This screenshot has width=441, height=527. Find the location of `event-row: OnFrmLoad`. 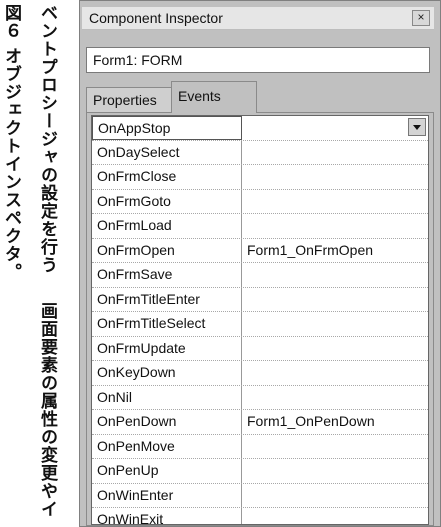

event-row: OnFrmLoad is located at coordinates (260, 226).